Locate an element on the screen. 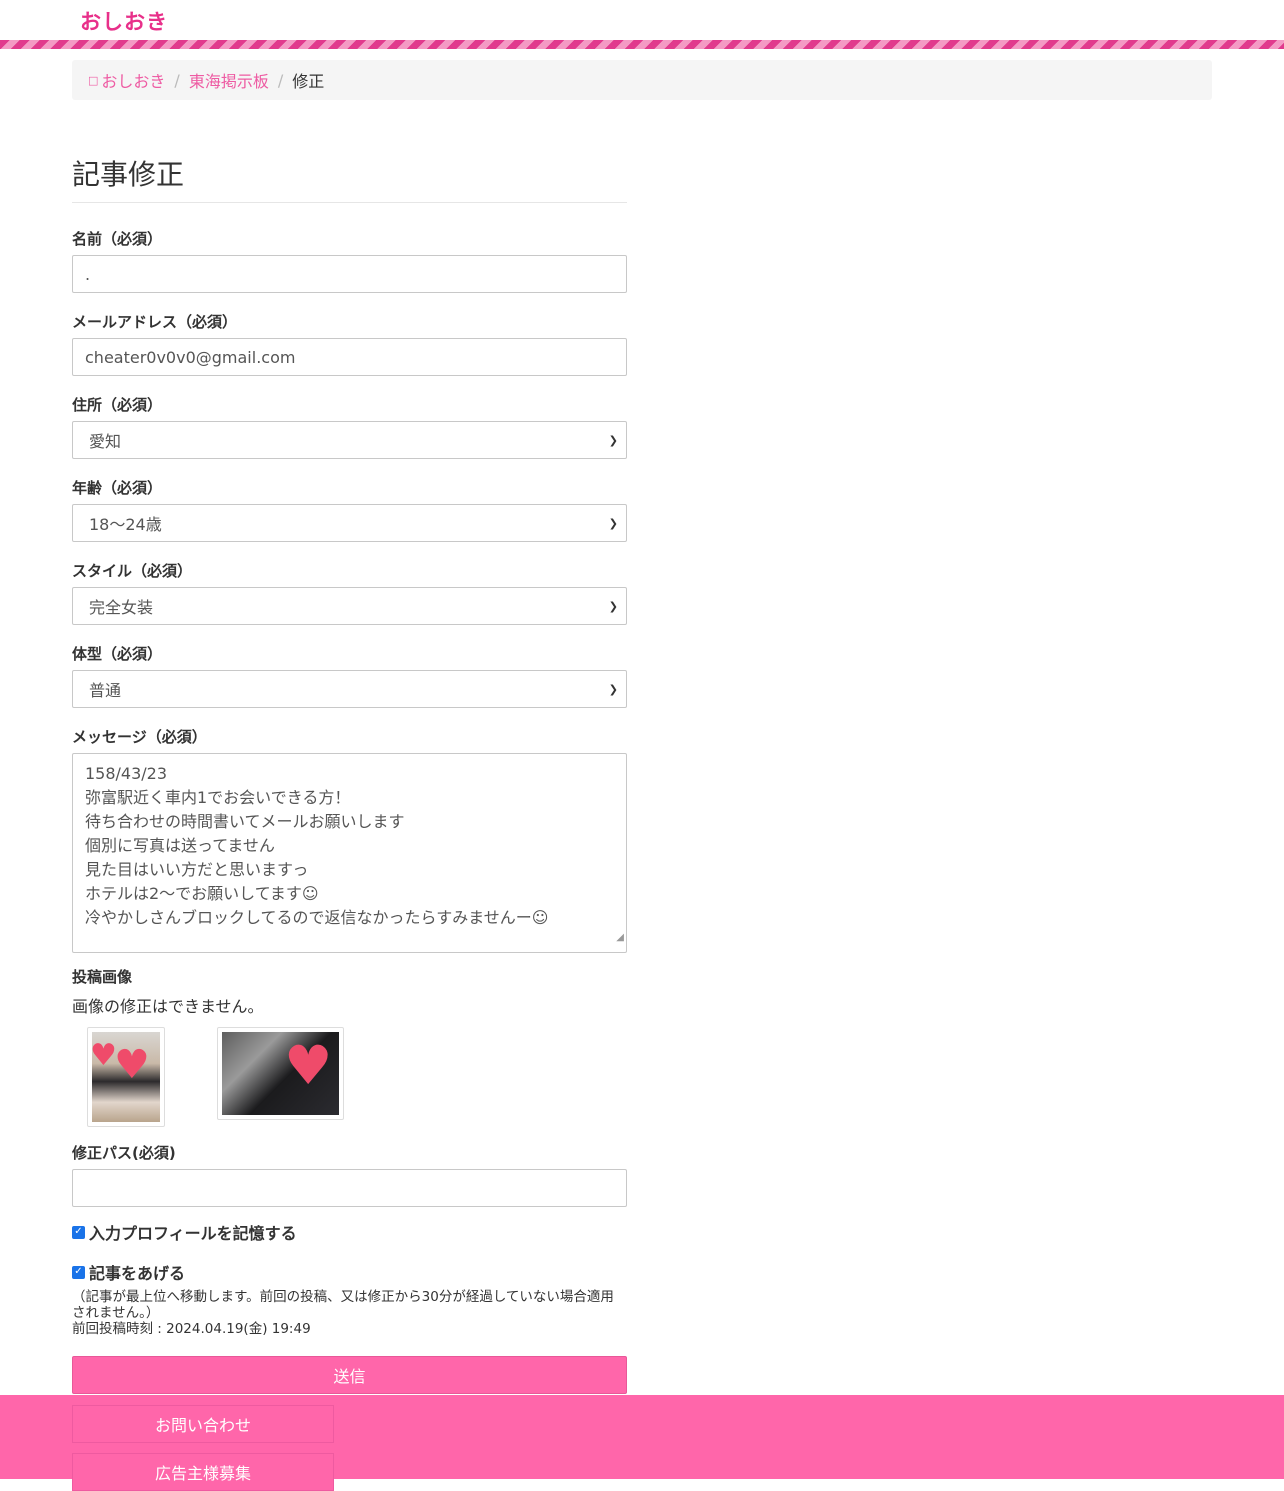 The image size is (1284, 1491). message-line: 見た目はいい方だと思いますっ is located at coordinates (197, 869).